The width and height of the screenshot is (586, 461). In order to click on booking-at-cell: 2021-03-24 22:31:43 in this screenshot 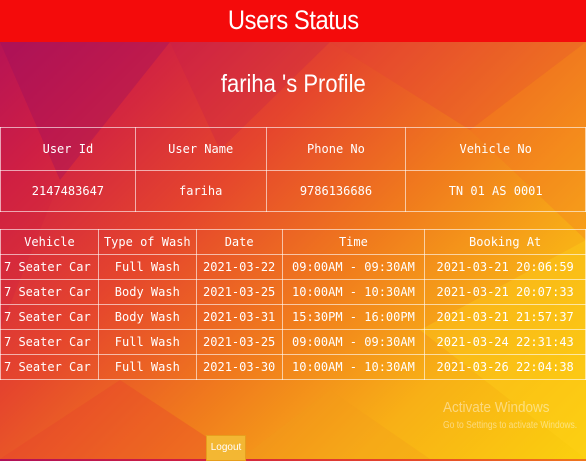, I will do `click(505, 342)`.